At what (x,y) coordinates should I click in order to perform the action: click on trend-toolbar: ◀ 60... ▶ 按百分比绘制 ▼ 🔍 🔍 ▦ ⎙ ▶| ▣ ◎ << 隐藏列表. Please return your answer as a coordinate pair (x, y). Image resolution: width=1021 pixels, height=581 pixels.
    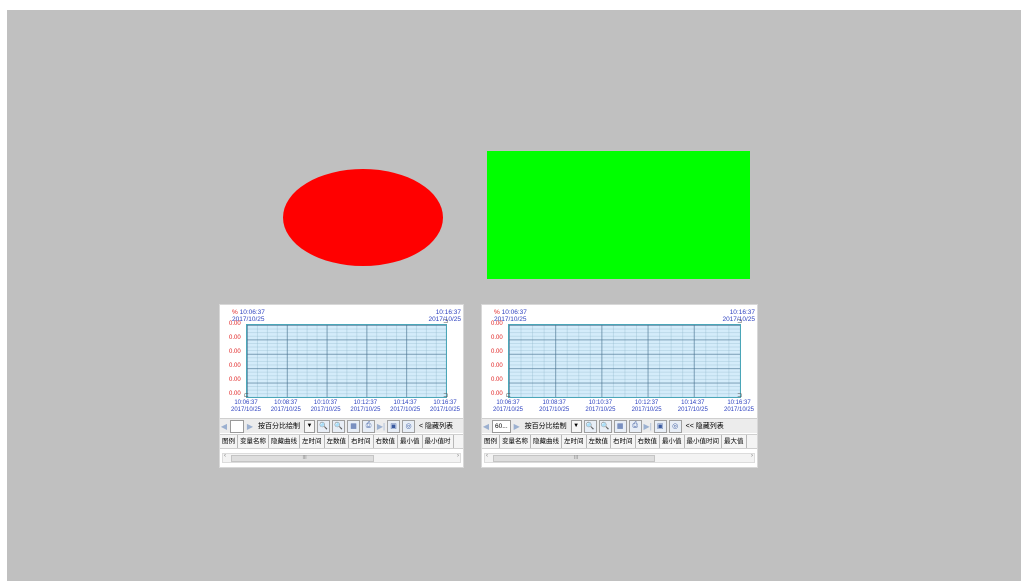
    Looking at the image, I should click on (619, 425).